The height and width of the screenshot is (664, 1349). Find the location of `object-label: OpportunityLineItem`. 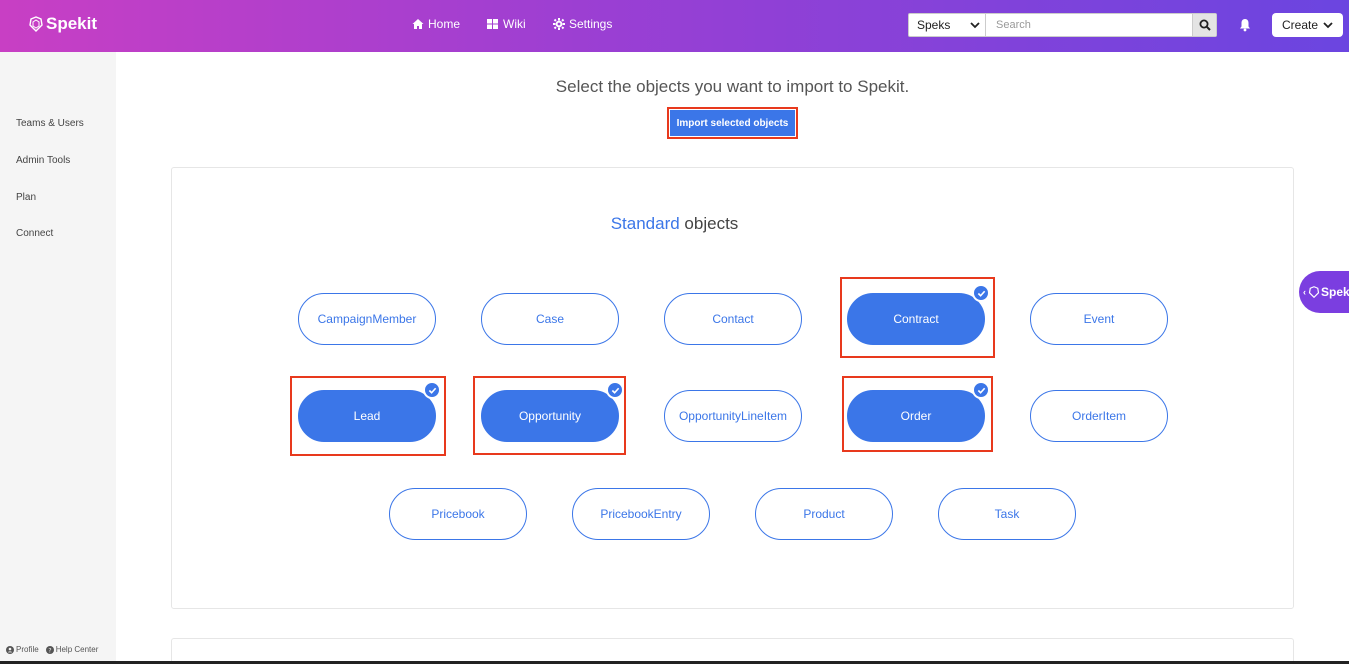

object-label: OpportunityLineItem is located at coordinates (733, 416).